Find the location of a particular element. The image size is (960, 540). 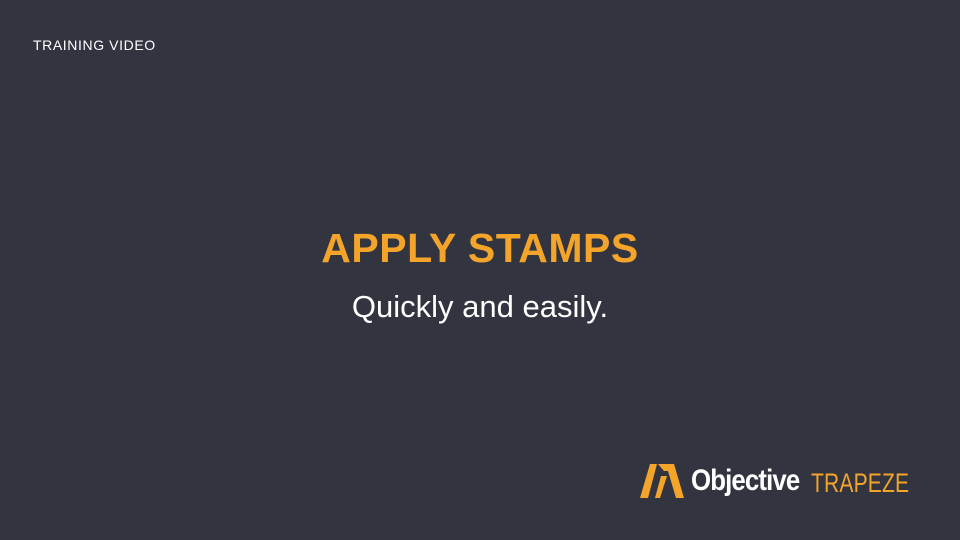

brand-logo: Objective TRAPEZE is located at coordinates (790, 481).